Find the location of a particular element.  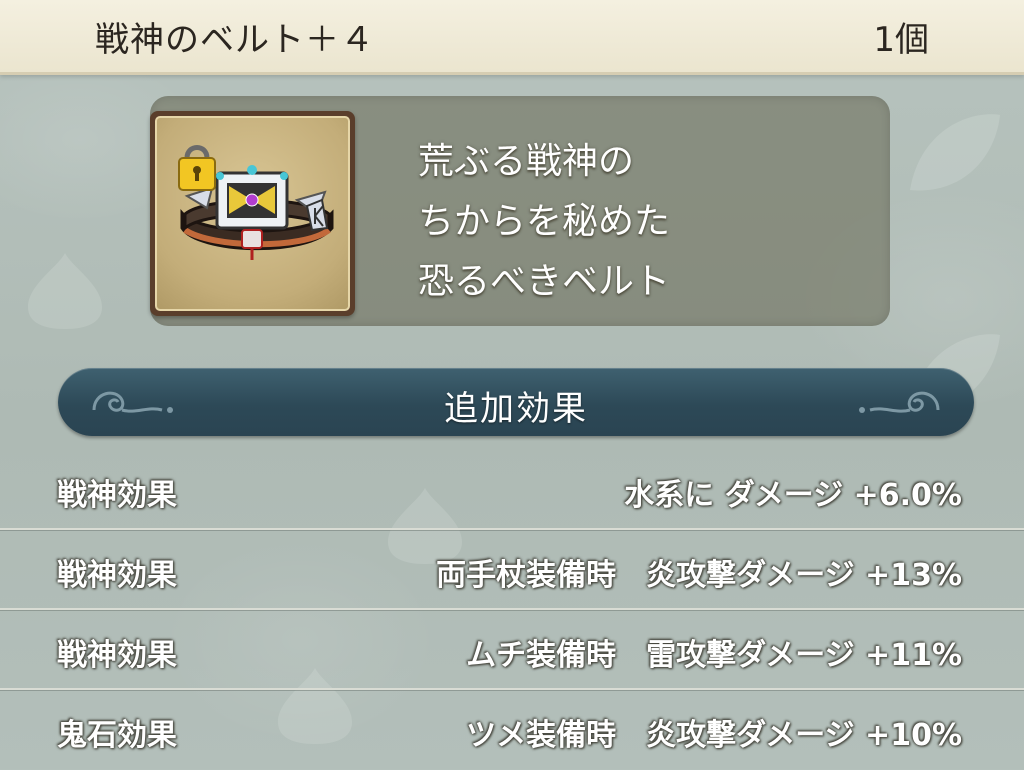

effect-row: 戦神効果 水系に ダメージ +6.0% is located at coordinates (512, 490).